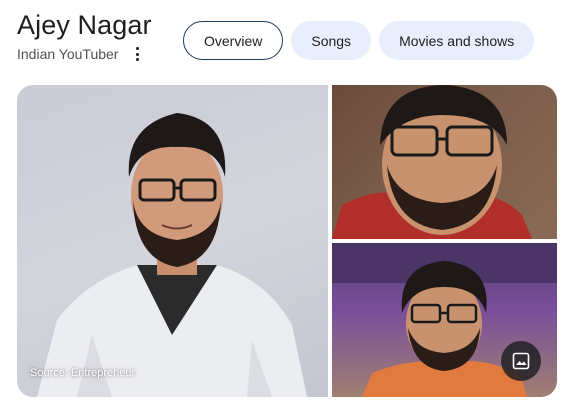 Image resolution: width=568 pixels, height=413 pixels. I want to click on tab-movies-and-shows: Movies and shows, so click(457, 40).